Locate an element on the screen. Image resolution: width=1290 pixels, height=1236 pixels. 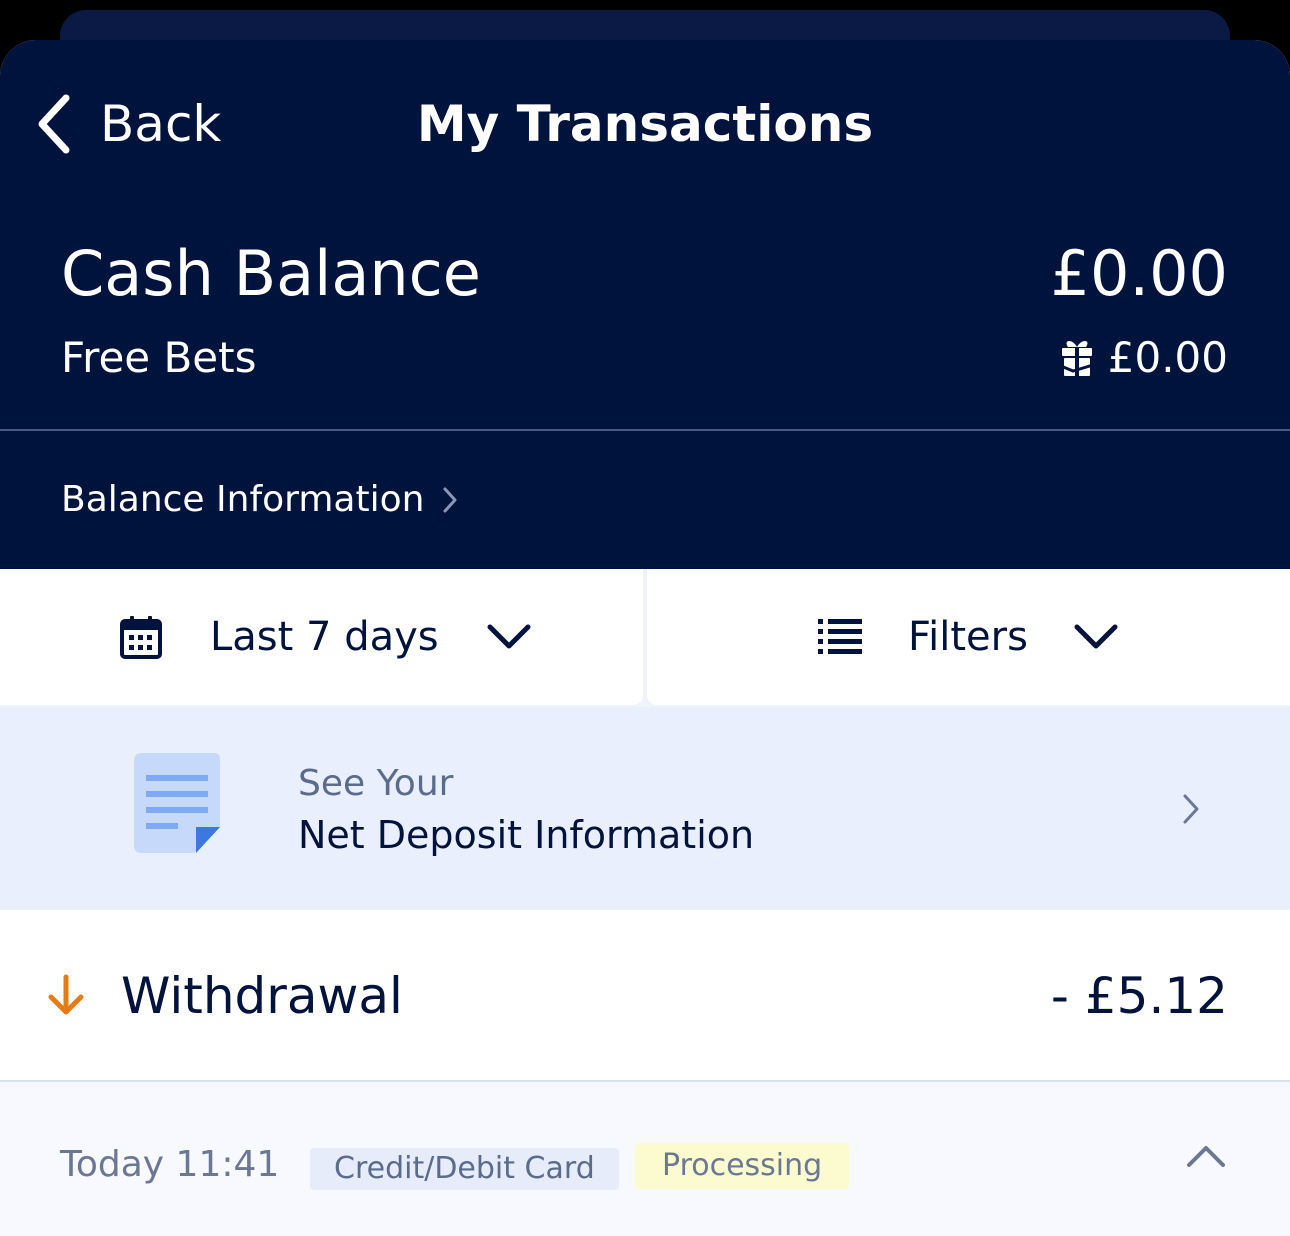
transaction-type: Withdrawal is located at coordinates (262, 996).